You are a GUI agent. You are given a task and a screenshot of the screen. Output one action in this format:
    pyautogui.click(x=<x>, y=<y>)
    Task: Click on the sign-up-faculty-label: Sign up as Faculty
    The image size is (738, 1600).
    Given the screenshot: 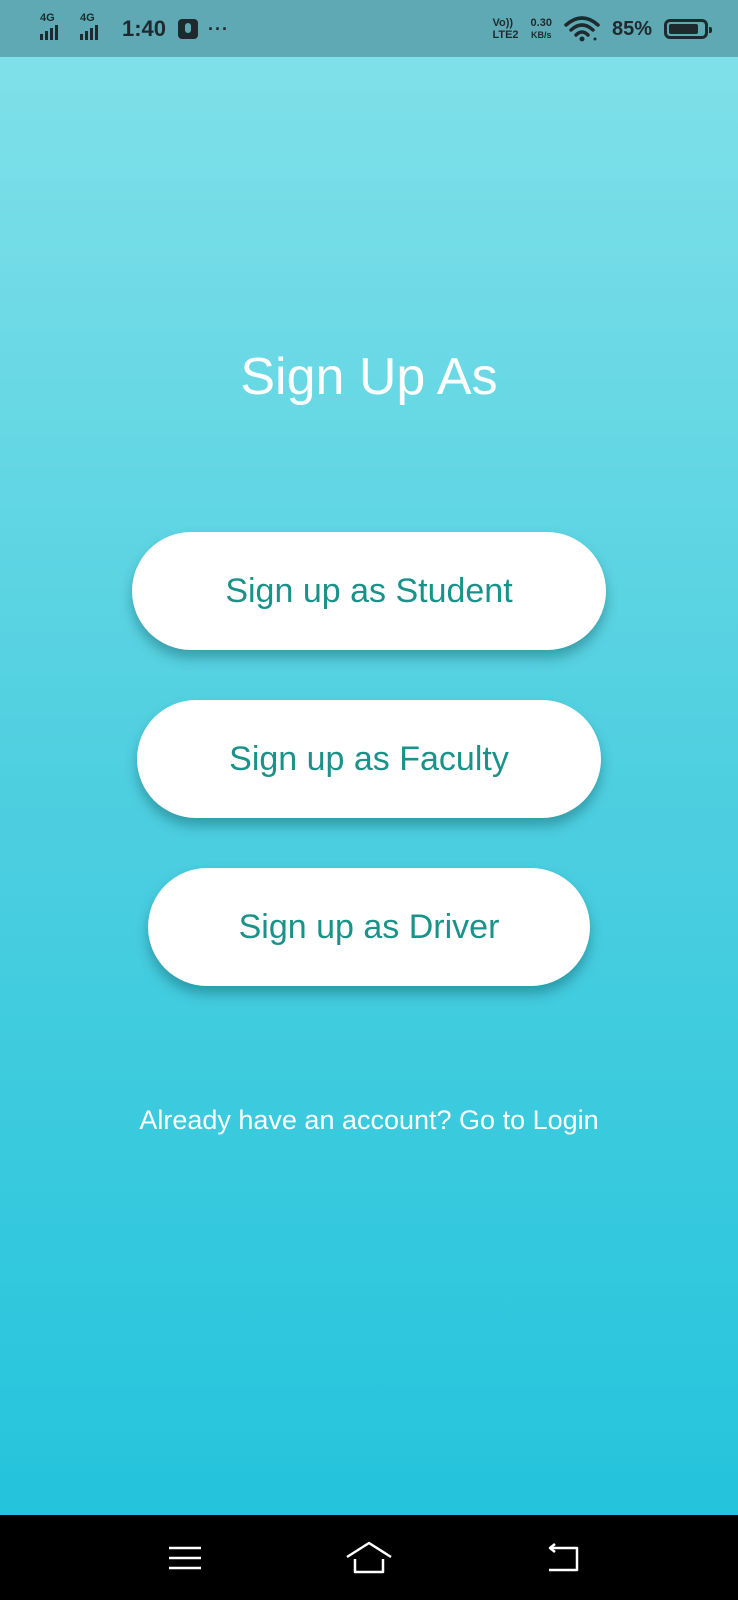 What is the action you would take?
    pyautogui.click(x=369, y=758)
    